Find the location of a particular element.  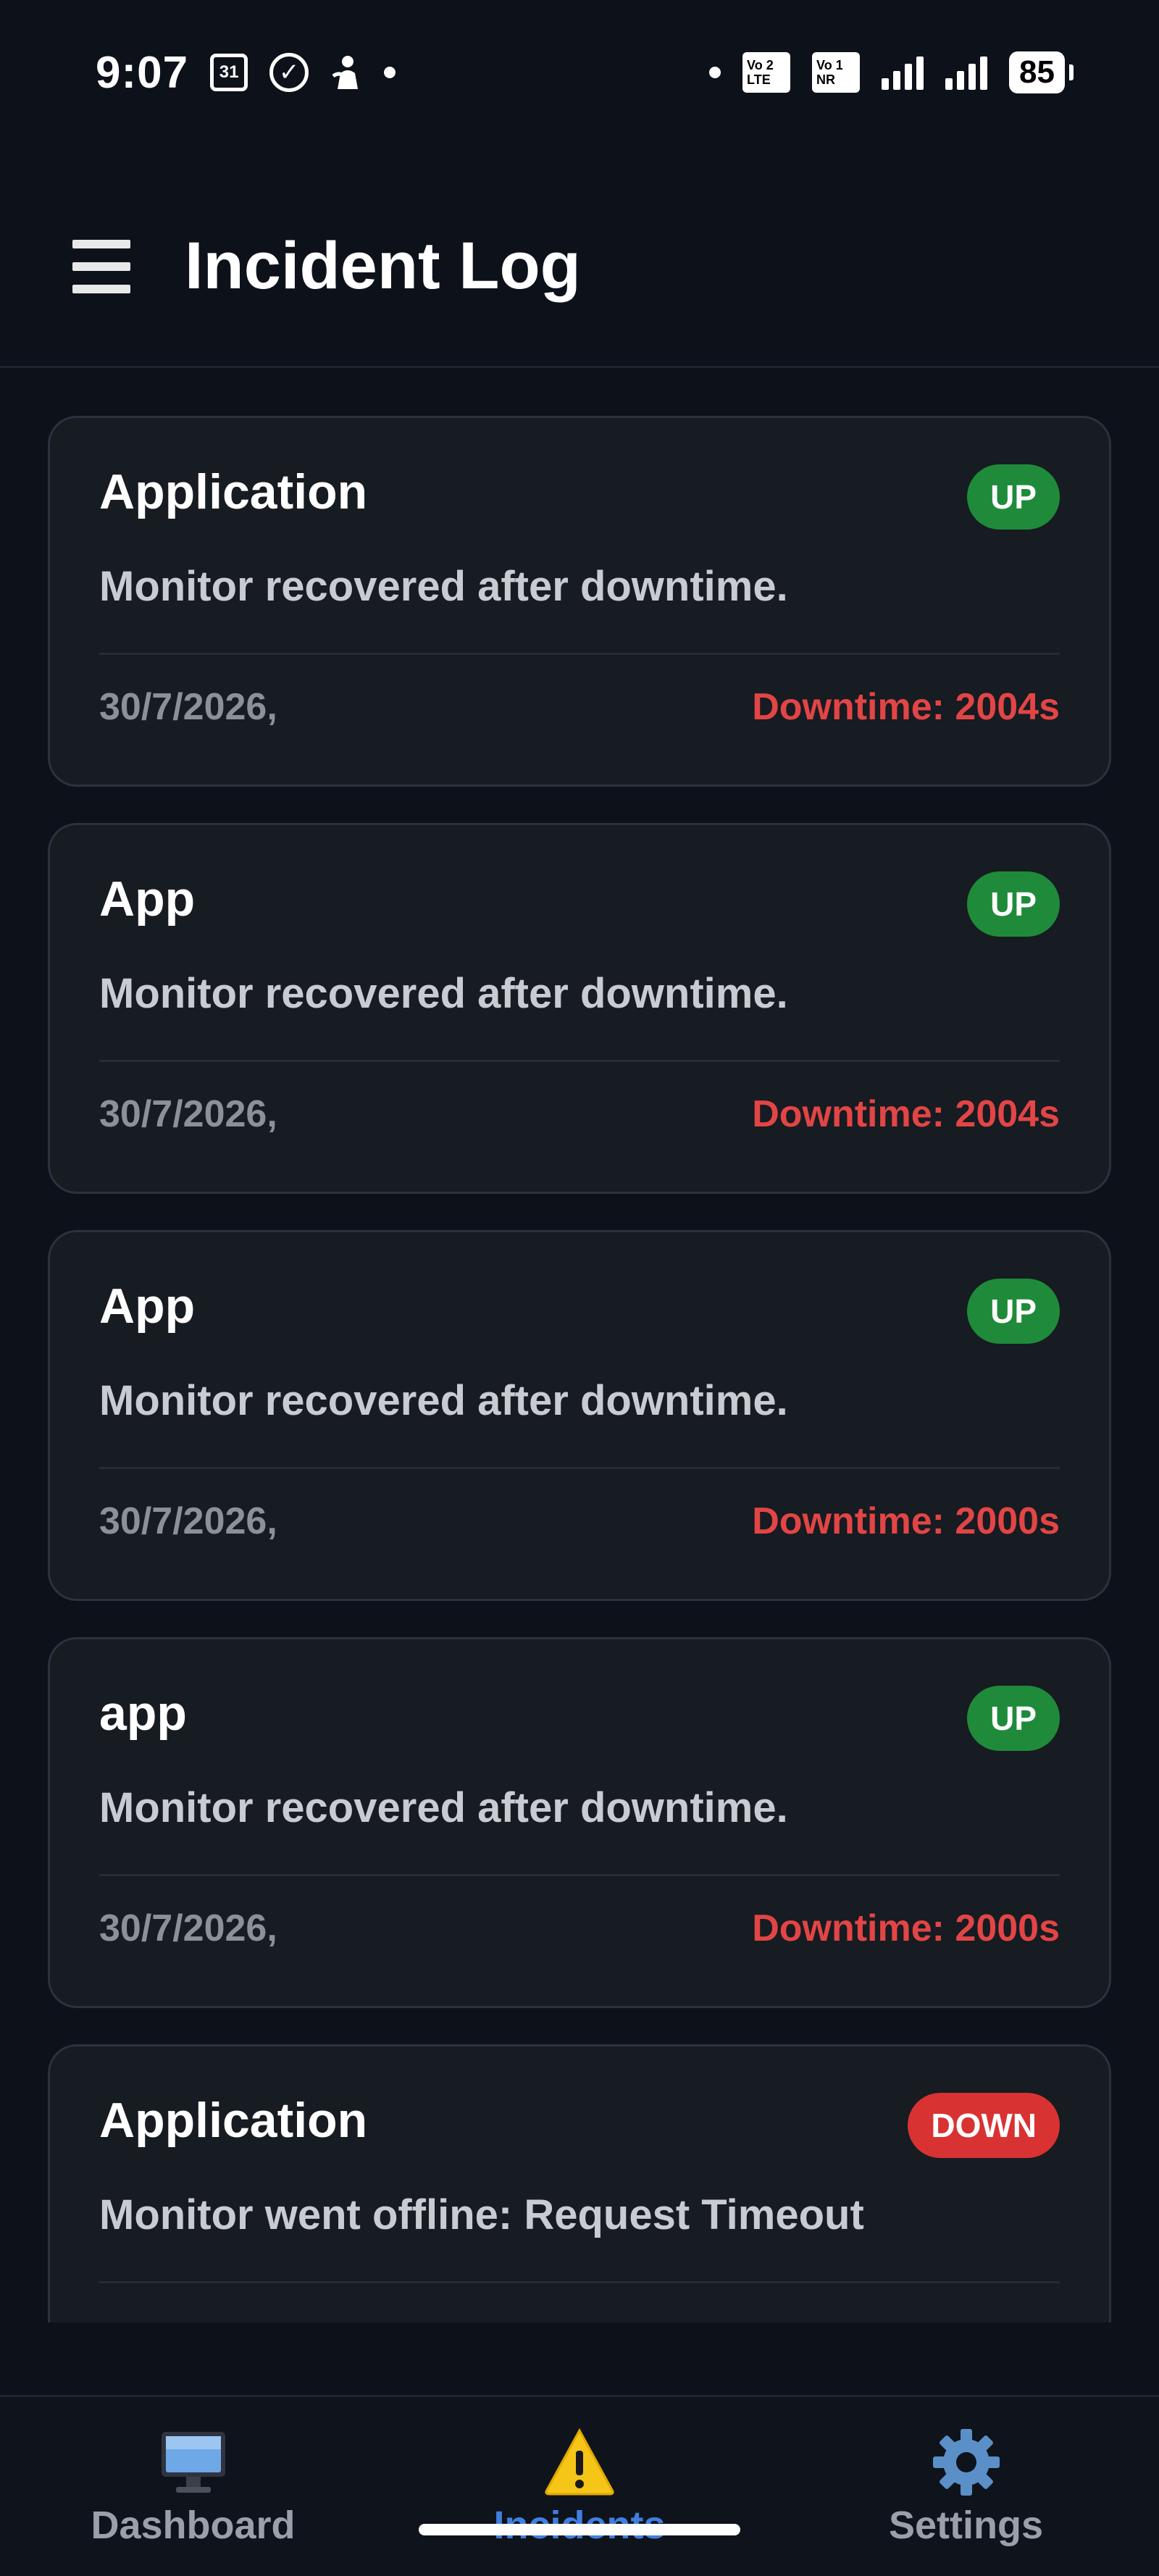

incident-message: Monitor went offline: Request Timeout is located at coordinates (482, 2214).